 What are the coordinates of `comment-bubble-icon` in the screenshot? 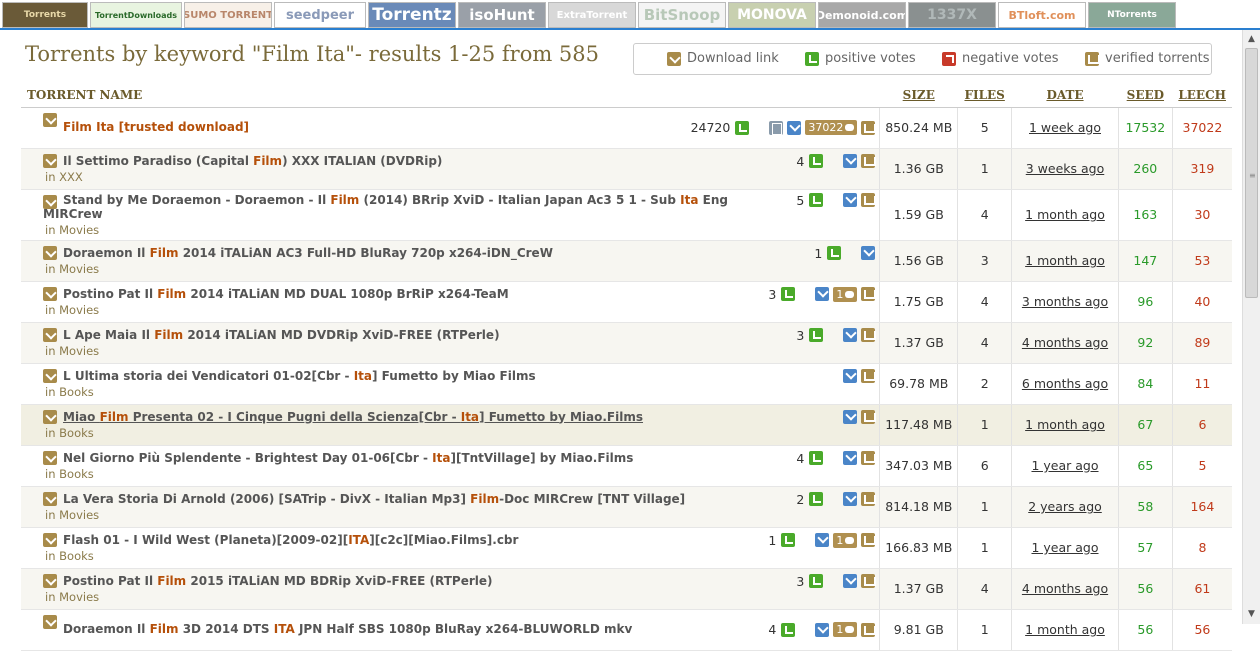 It's located at (850, 127).